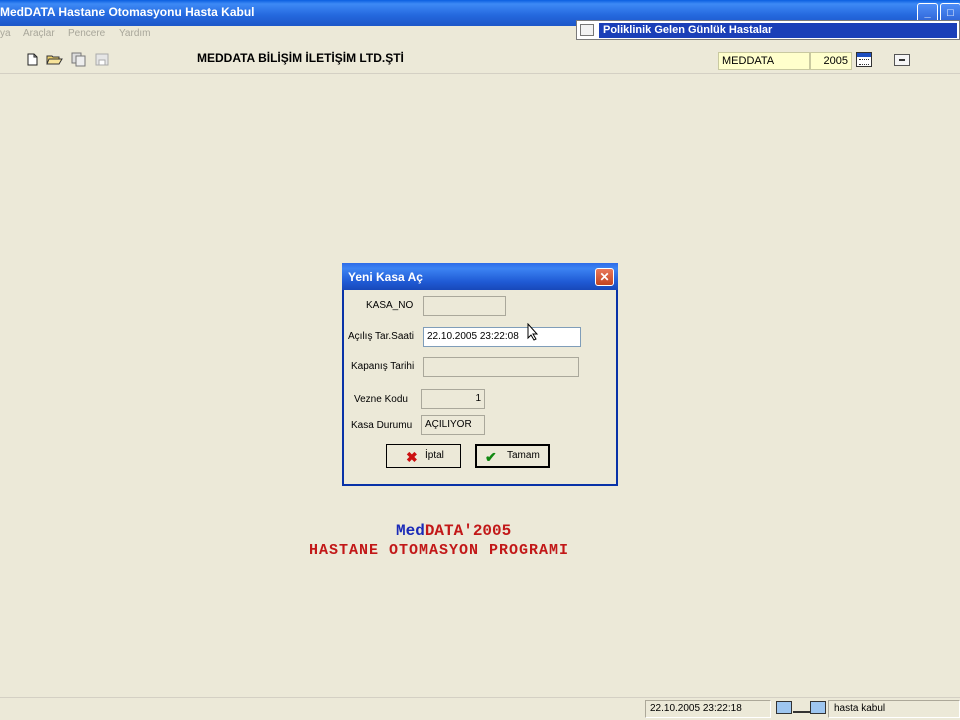 The height and width of the screenshot is (720, 960). I want to click on window-title: MedDATA Hastane Otomasyonu Hasta Kabul, so click(127, 12).